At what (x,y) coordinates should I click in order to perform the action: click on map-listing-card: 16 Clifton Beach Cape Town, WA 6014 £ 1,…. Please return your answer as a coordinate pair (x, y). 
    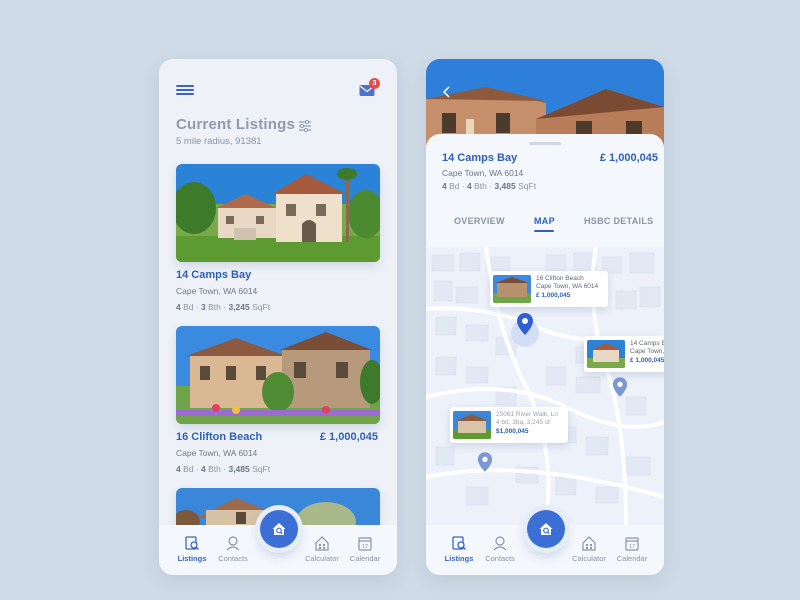
    Looking at the image, I should click on (549, 289).